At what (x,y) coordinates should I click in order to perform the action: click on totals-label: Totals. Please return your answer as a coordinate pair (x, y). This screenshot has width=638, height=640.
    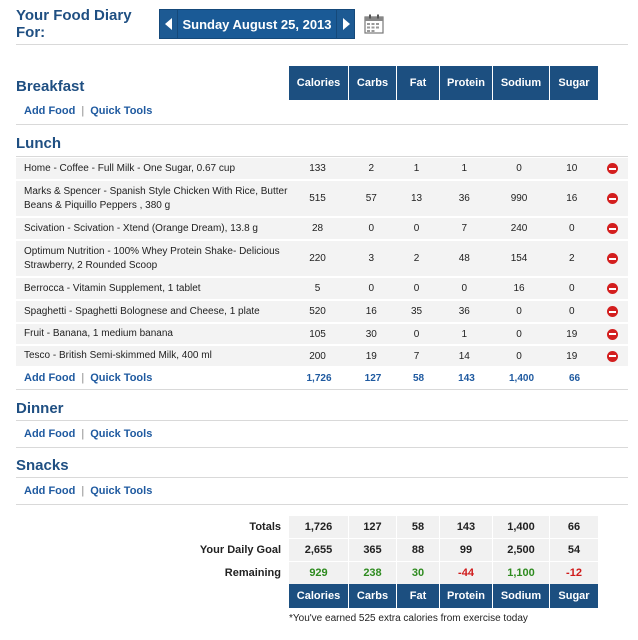
    Looking at the image, I should click on (265, 527).